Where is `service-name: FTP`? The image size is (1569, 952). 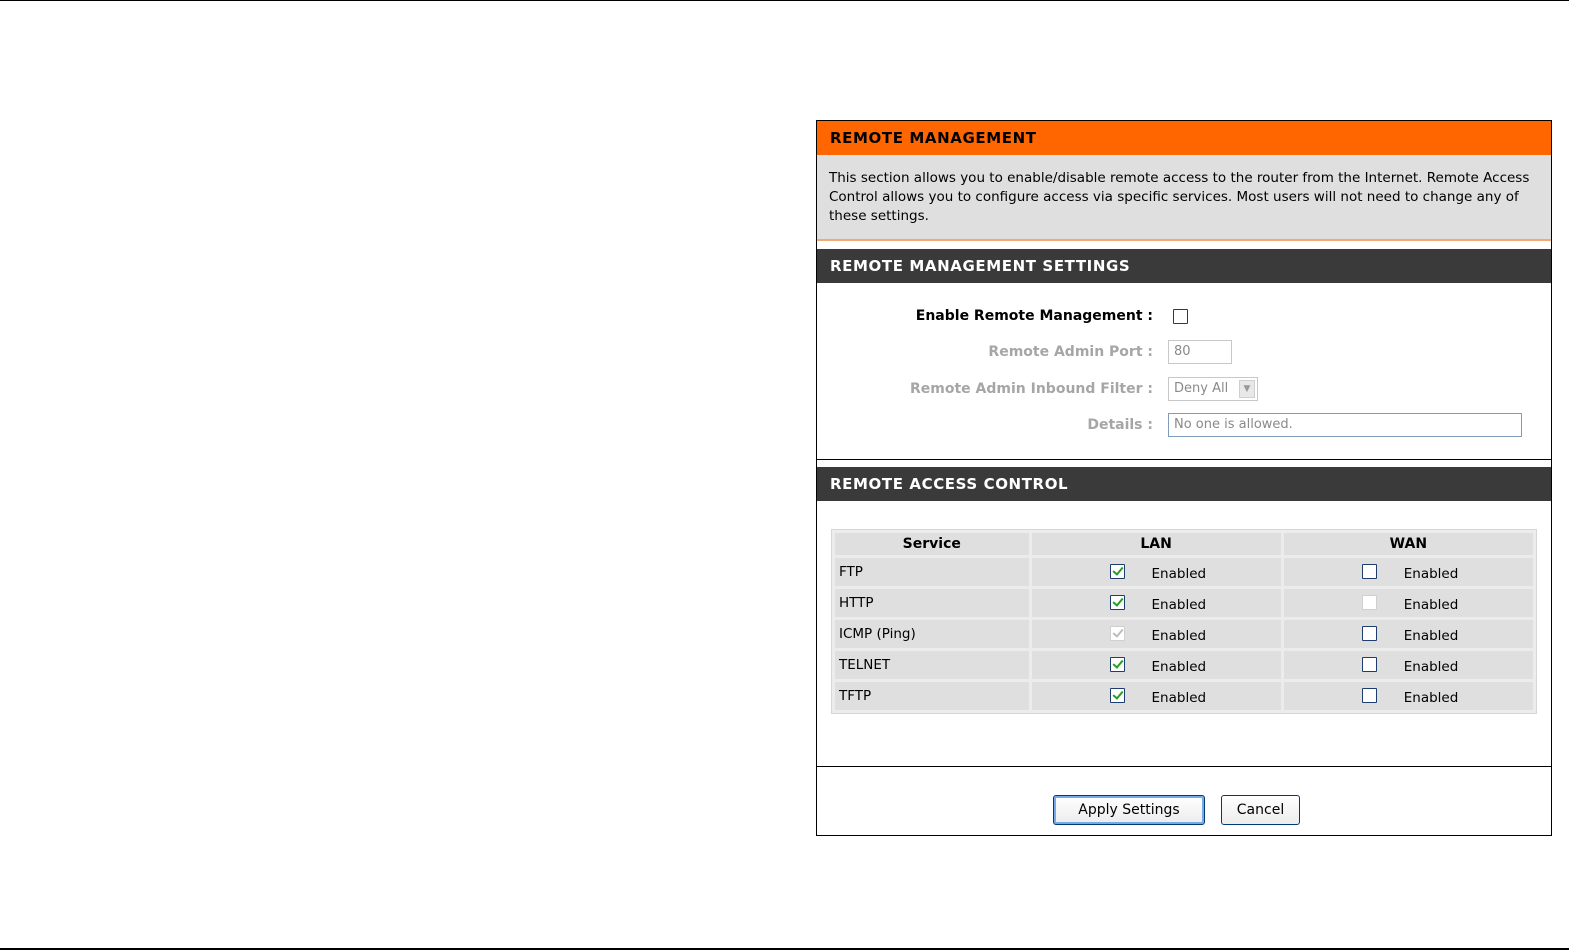 service-name: FTP is located at coordinates (932, 572).